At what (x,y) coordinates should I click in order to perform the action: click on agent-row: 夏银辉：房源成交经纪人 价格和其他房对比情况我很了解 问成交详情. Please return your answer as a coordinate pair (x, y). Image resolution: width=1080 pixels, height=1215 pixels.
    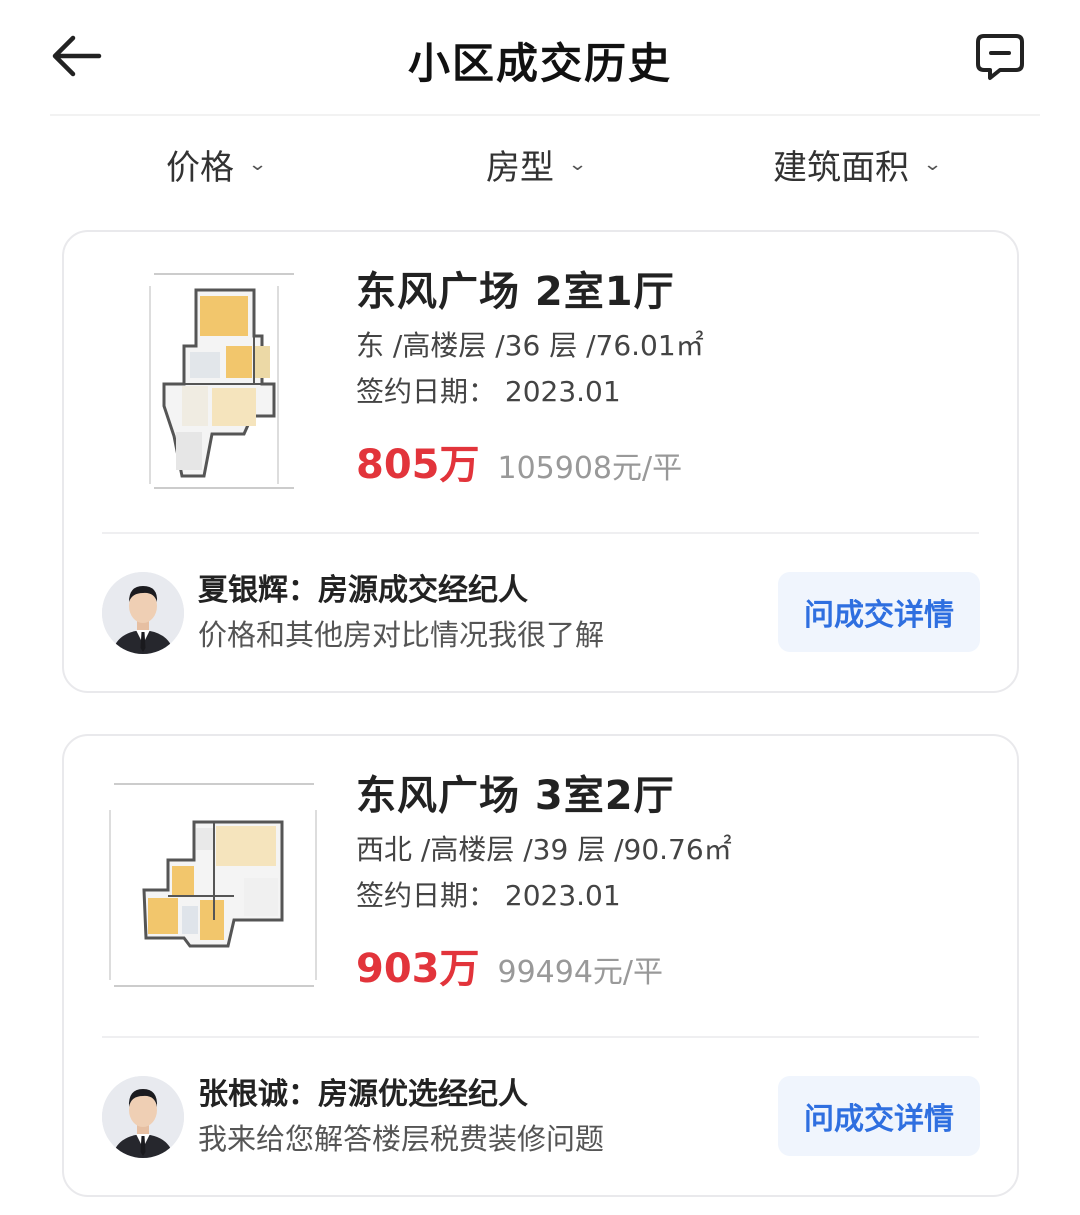
    Looking at the image, I should click on (542, 614).